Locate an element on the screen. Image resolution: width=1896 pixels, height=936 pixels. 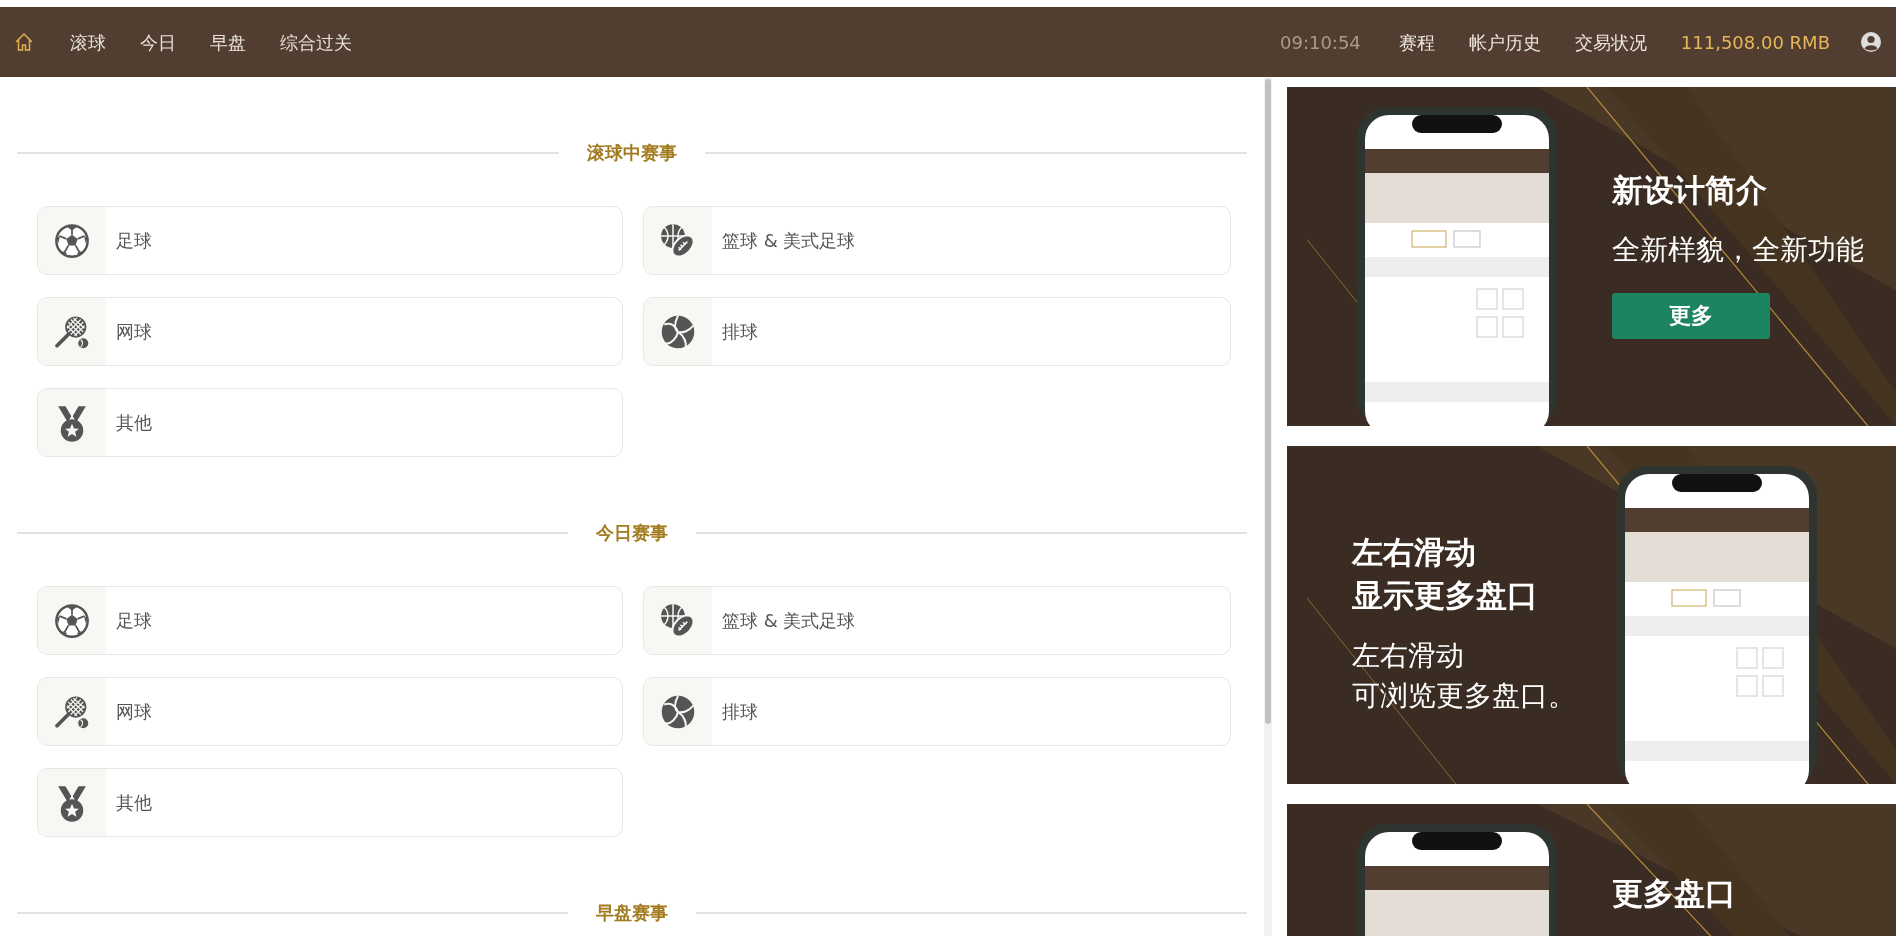
scrollbar-thumb is located at coordinates (1268, 401).